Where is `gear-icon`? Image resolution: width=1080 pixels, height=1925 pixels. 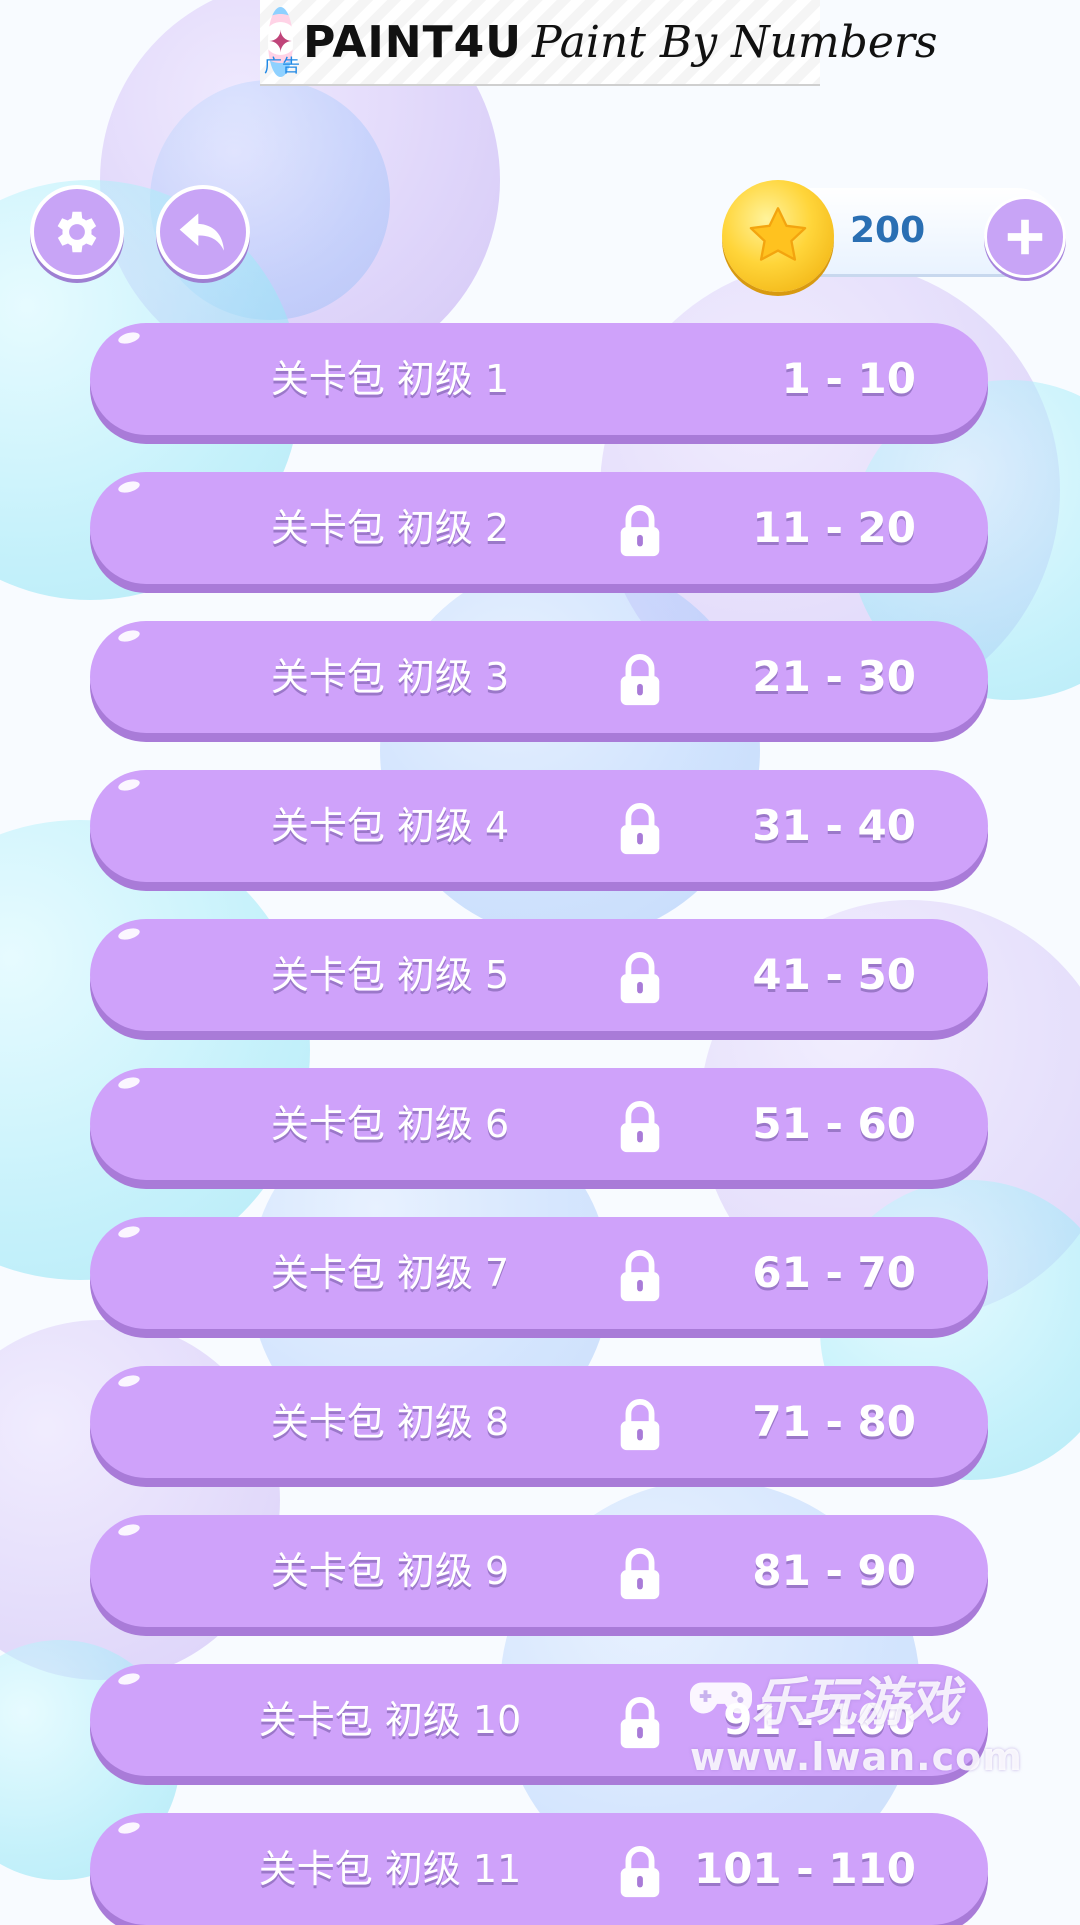 gear-icon is located at coordinates (77, 232).